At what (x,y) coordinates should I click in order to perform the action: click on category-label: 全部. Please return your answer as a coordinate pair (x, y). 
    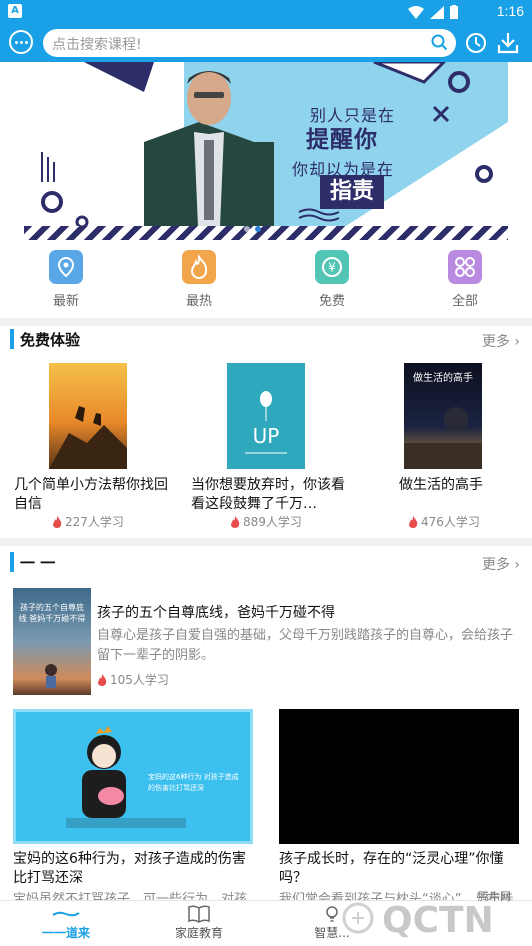
    Looking at the image, I should click on (464, 301).